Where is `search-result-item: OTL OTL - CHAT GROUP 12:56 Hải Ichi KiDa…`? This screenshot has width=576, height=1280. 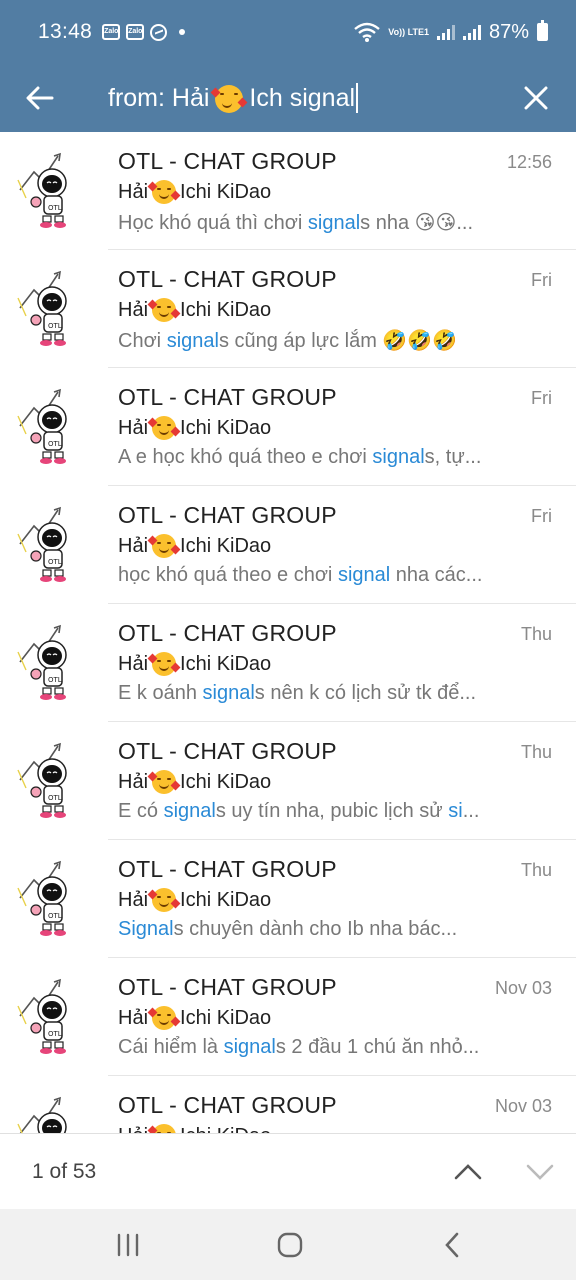 search-result-item: OTL OTL - CHAT GROUP 12:56 Hải Ichi KiDa… is located at coordinates (288, 191).